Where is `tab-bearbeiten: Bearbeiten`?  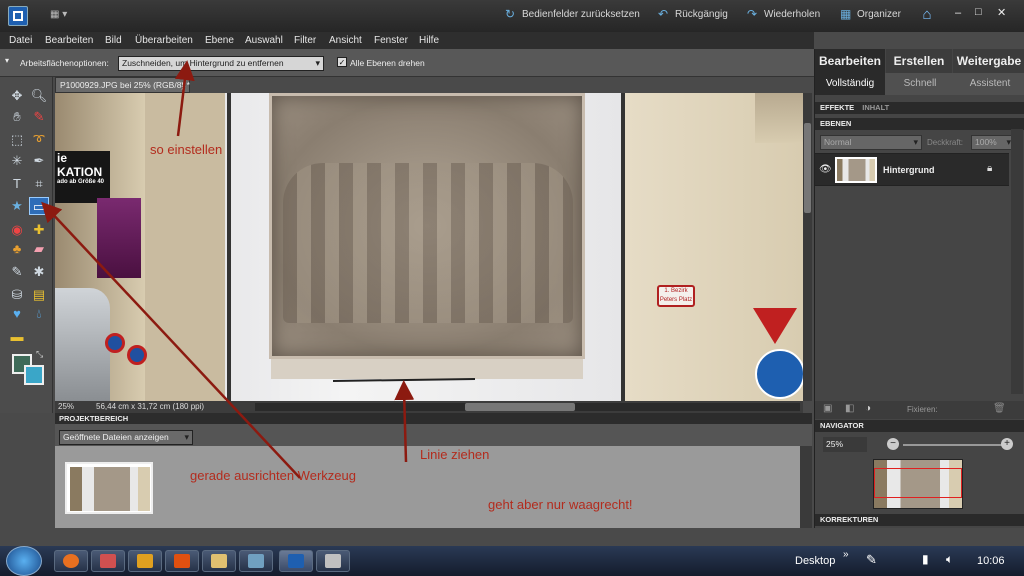
tab-bearbeiten: Bearbeiten is located at coordinates (850, 61).